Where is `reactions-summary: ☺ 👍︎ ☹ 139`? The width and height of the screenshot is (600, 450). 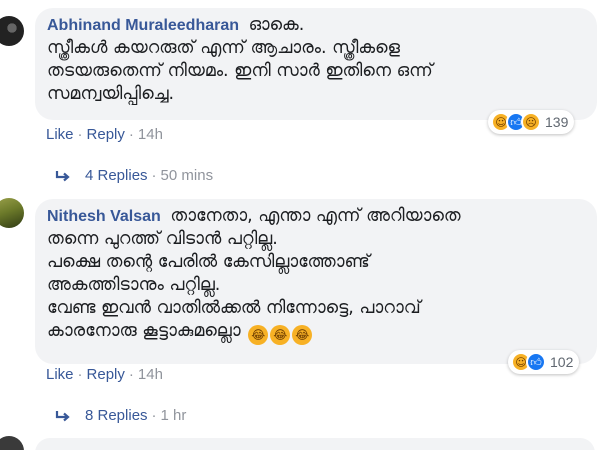
reactions-summary: ☺ 👍︎ ☹ 139 is located at coordinates (531, 122).